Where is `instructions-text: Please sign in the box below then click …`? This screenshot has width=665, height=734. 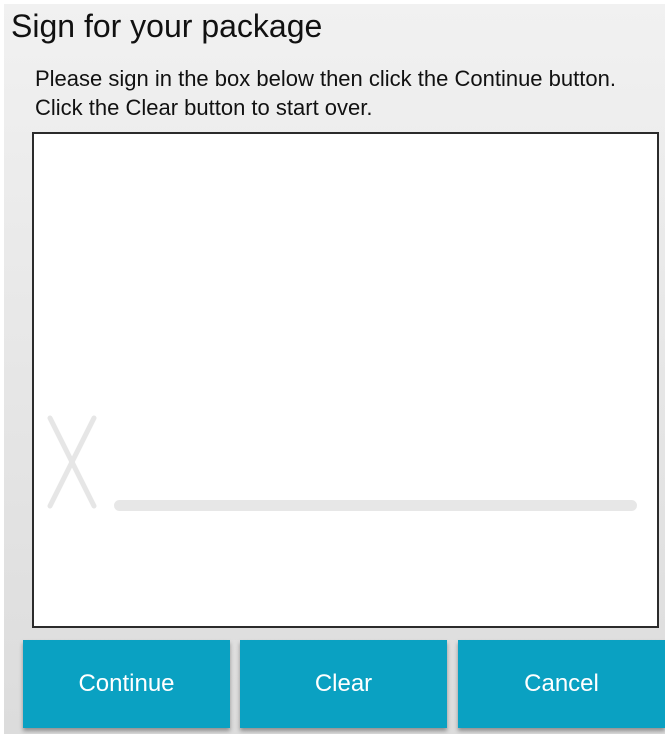 instructions-text: Please sign in the box below then click … is located at coordinates (325, 93).